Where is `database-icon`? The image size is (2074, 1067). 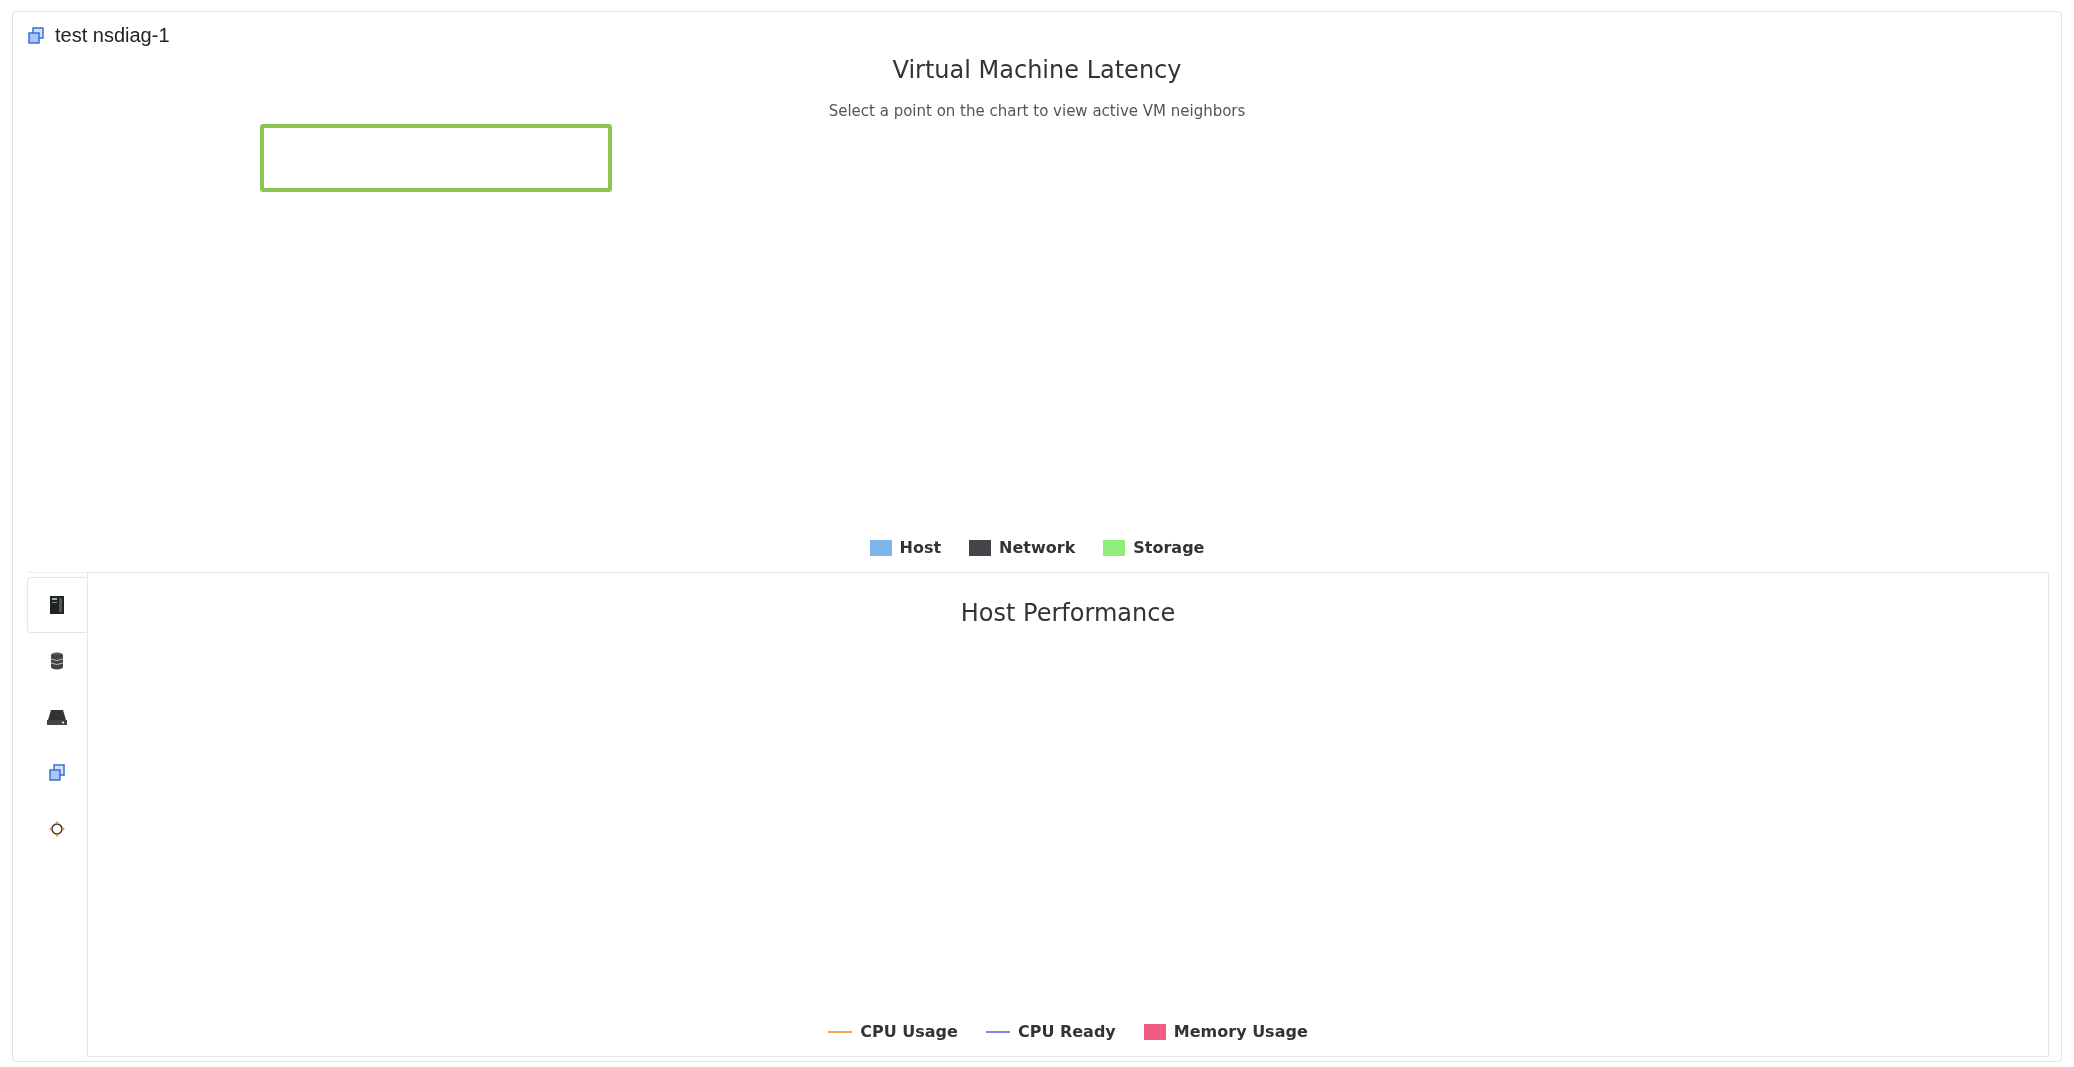 database-icon is located at coordinates (57, 661).